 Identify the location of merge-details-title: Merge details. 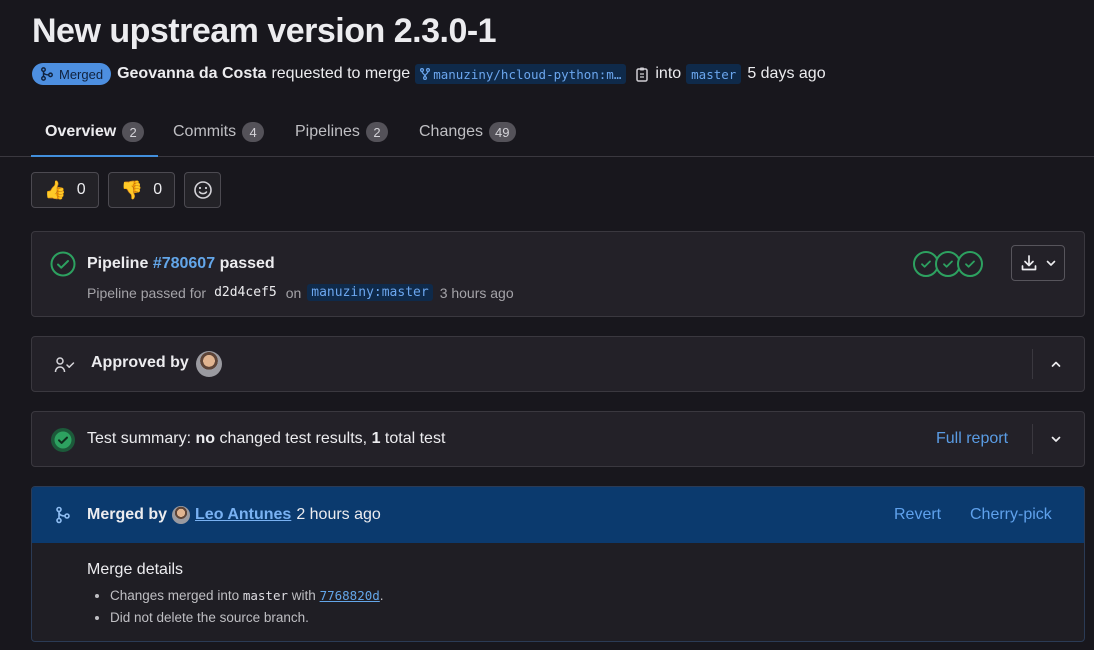
(135, 569).